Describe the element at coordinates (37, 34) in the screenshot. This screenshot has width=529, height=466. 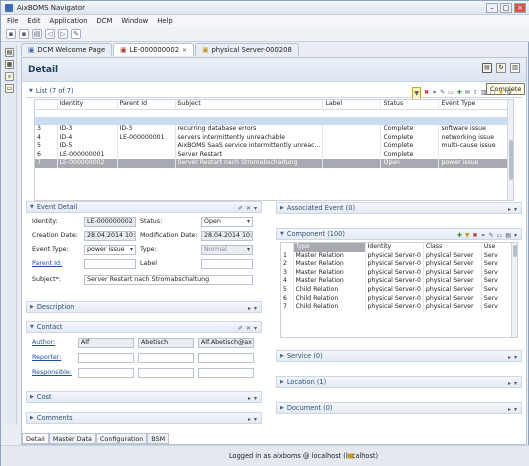
I see `print-icon: ▤` at that location.